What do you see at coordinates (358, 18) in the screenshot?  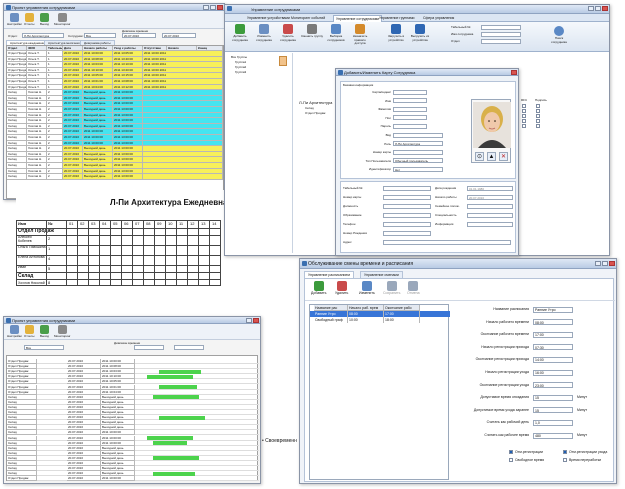 I see `ribbon-tab: Управление сотрудниками` at bounding box center [358, 18].